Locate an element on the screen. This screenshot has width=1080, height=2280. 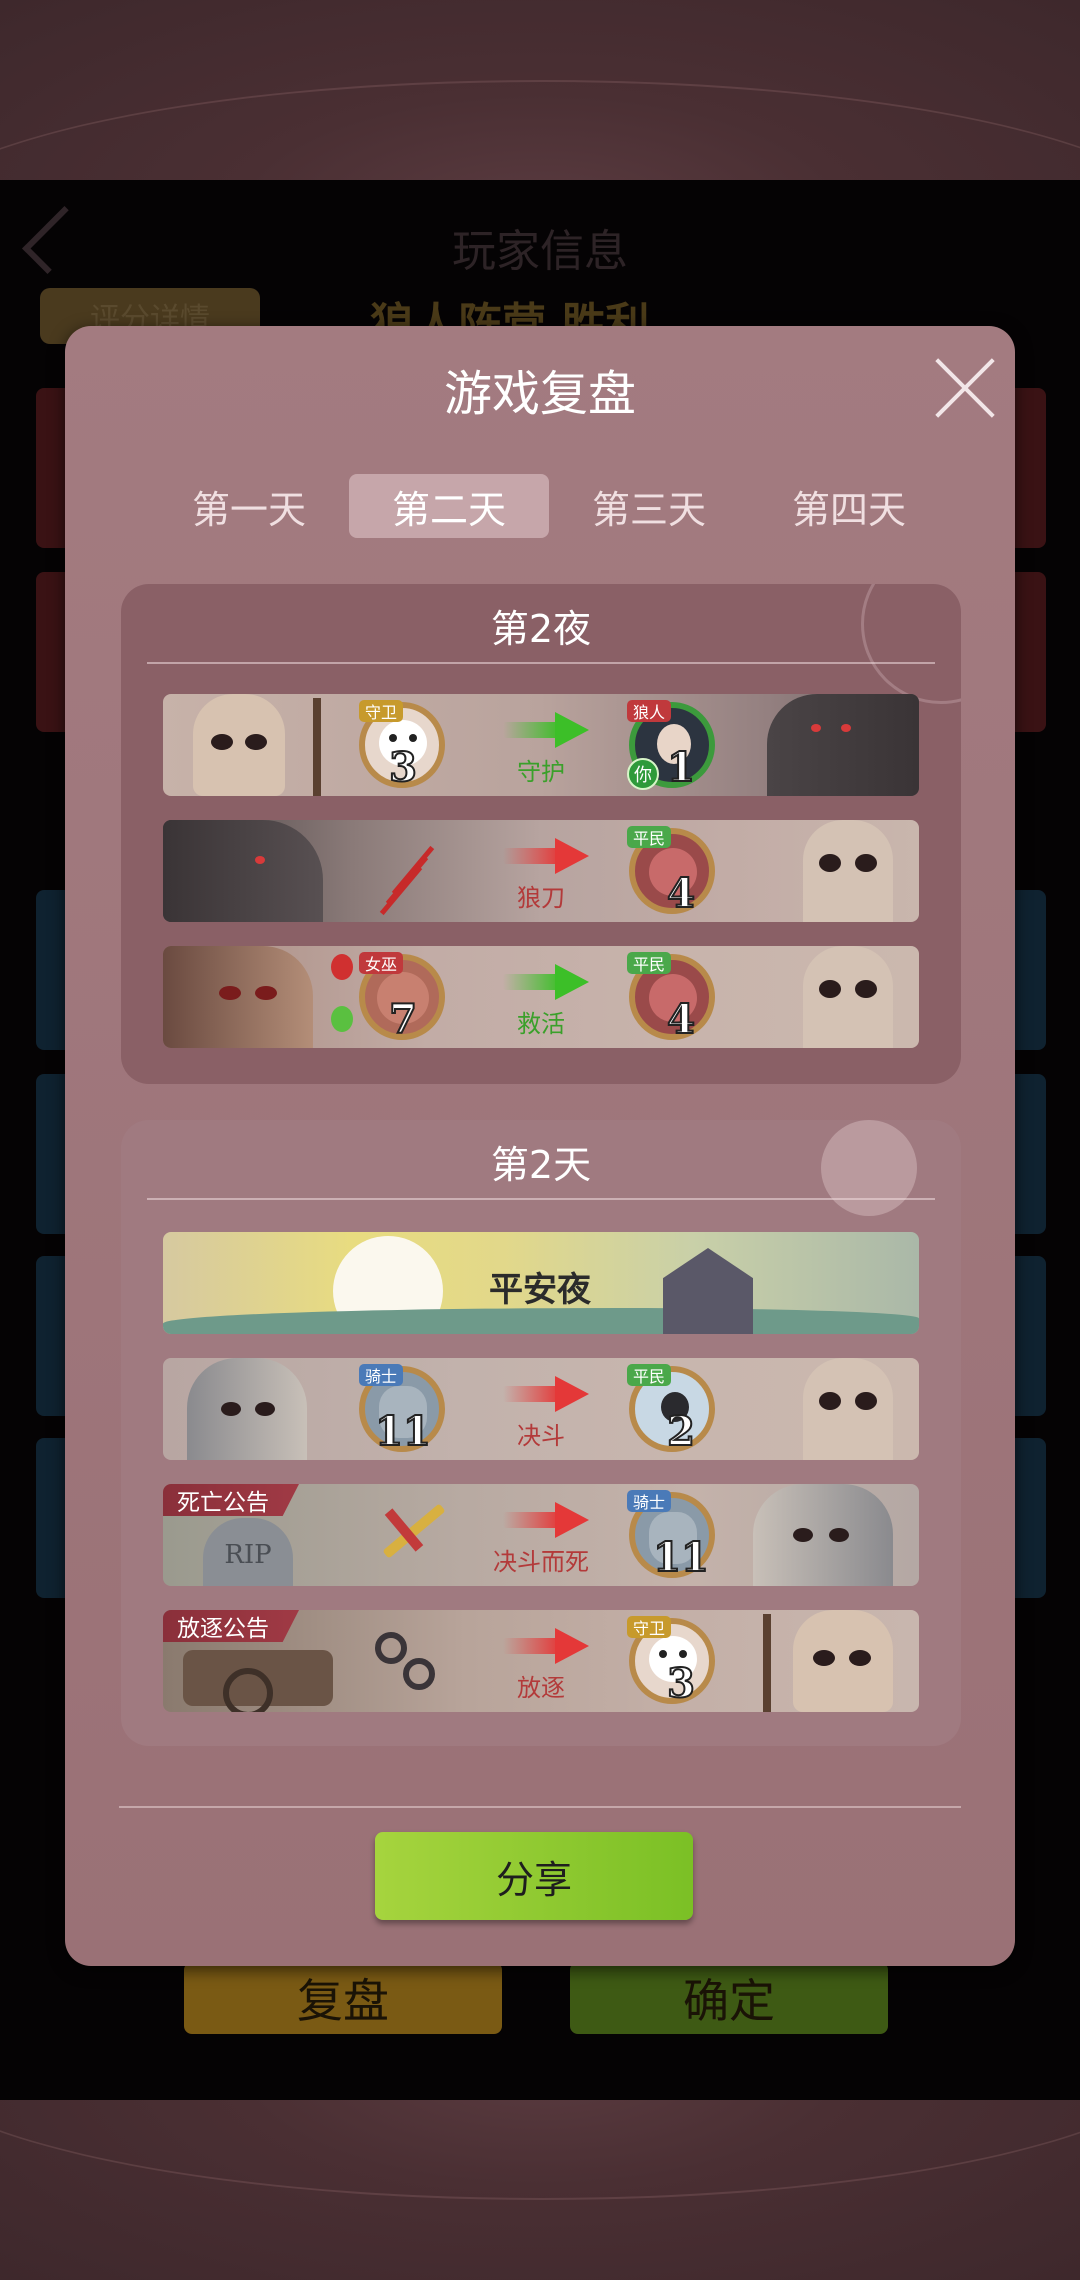
announcement-tag: 放逐公告 is located at coordinates (231, 1626).